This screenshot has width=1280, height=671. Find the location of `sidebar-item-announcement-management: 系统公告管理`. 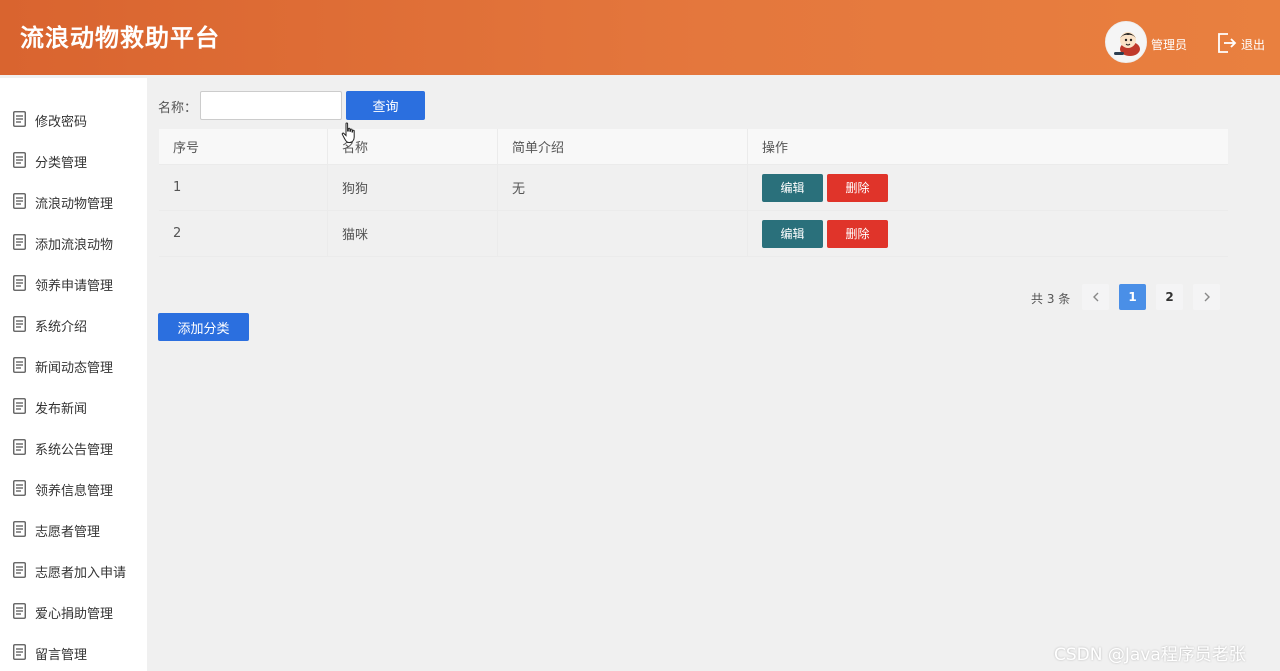

sidebar-item-announcement-management: 系统公告管理 is located at coordinates (73, 447).